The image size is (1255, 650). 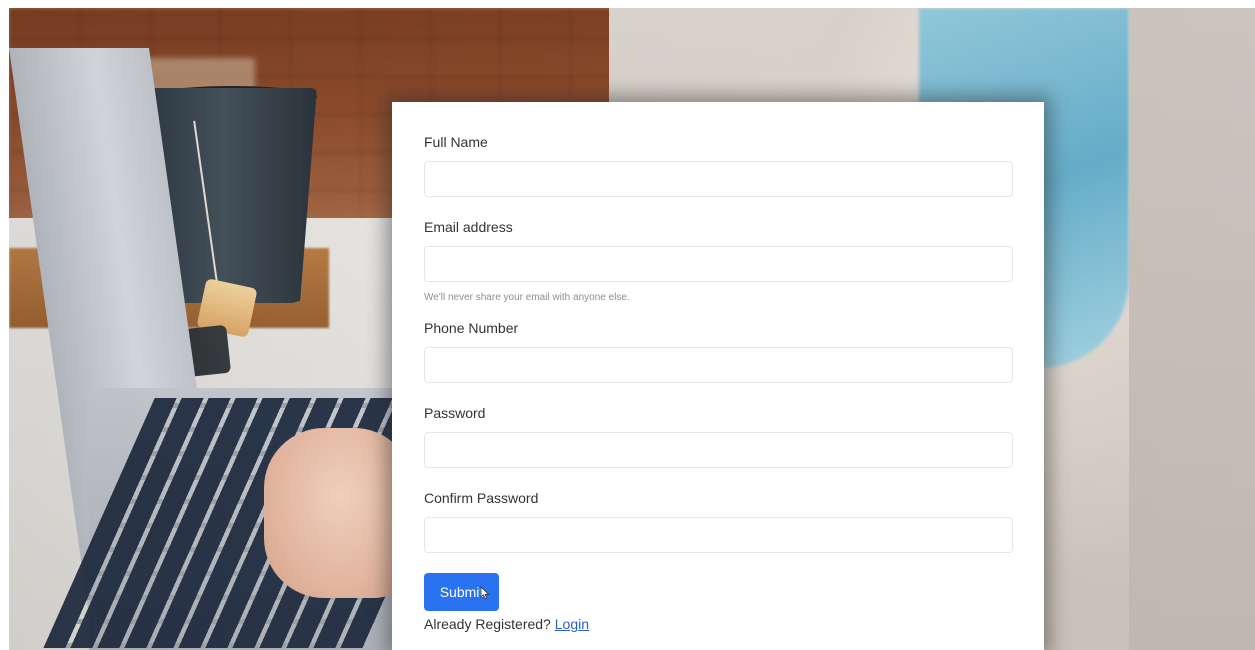 What do you see at coordinates (718, 365) in the screenshot?
I see `phone-input` at bounding box center [718, 365].